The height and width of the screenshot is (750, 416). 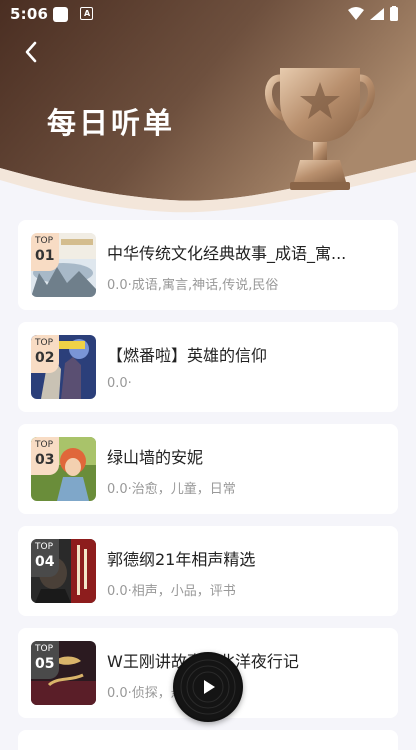 I want to click on wifi-icon, so click(x=356, y=13).